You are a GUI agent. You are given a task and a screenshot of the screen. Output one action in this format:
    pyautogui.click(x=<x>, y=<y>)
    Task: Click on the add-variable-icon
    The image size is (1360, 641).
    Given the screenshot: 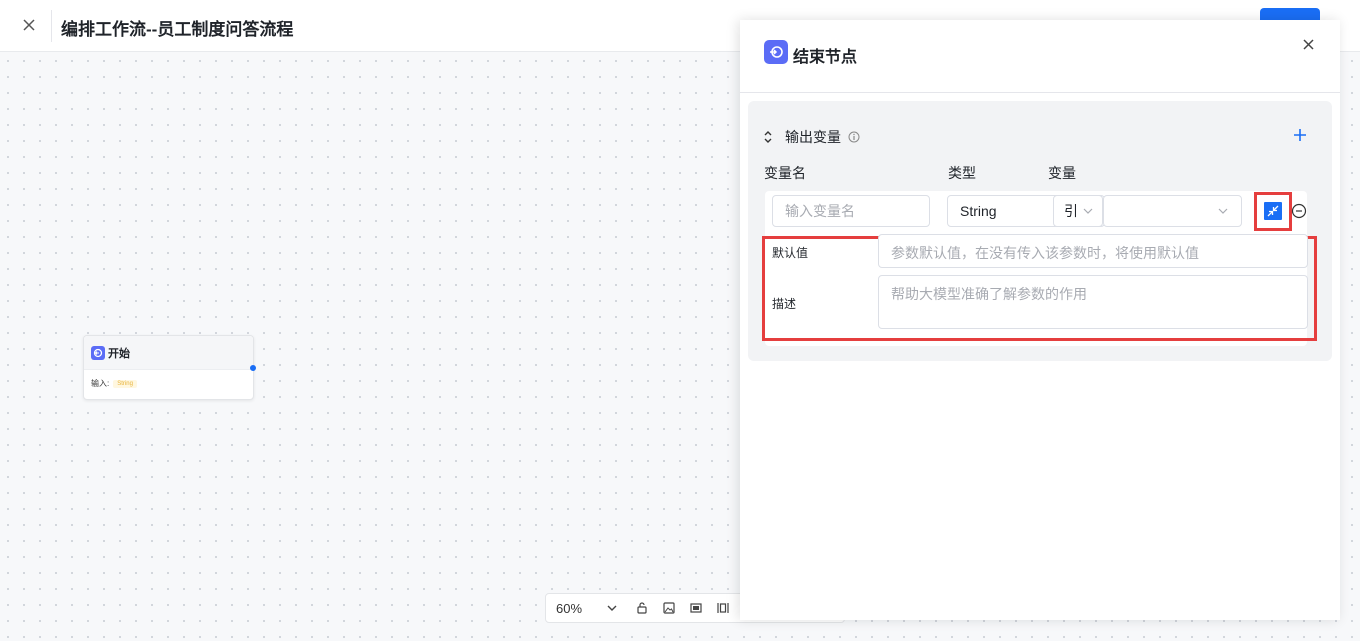 What is the action you would take?
    pyautogui.click(x=1300, y=135)
    